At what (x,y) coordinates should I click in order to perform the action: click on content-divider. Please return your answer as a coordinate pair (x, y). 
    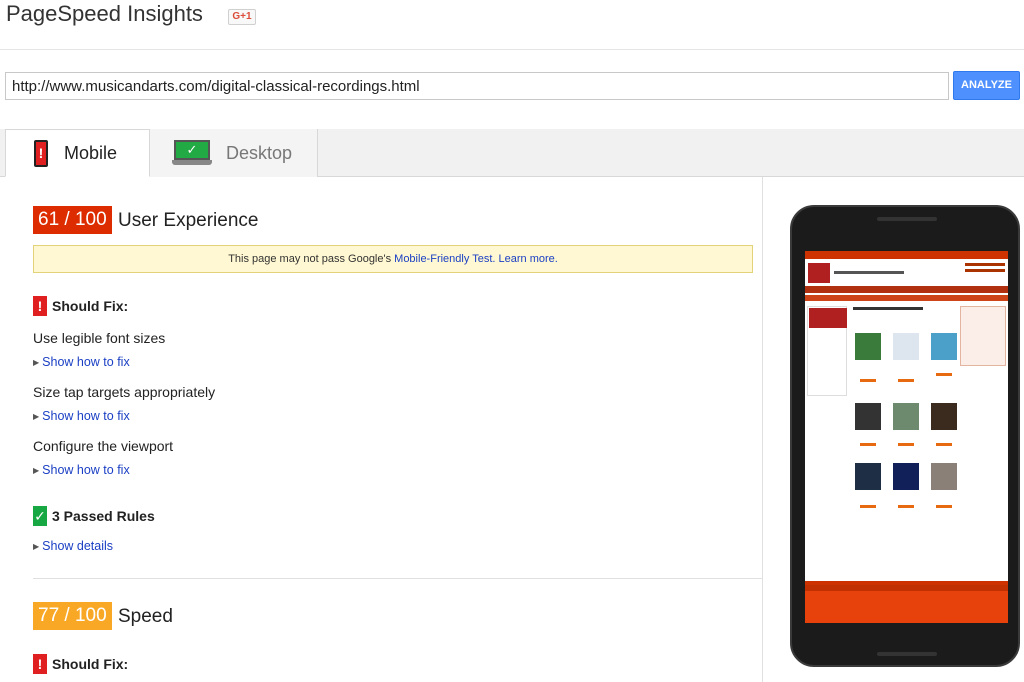
    Looking at the image, I should click on (762, 429).